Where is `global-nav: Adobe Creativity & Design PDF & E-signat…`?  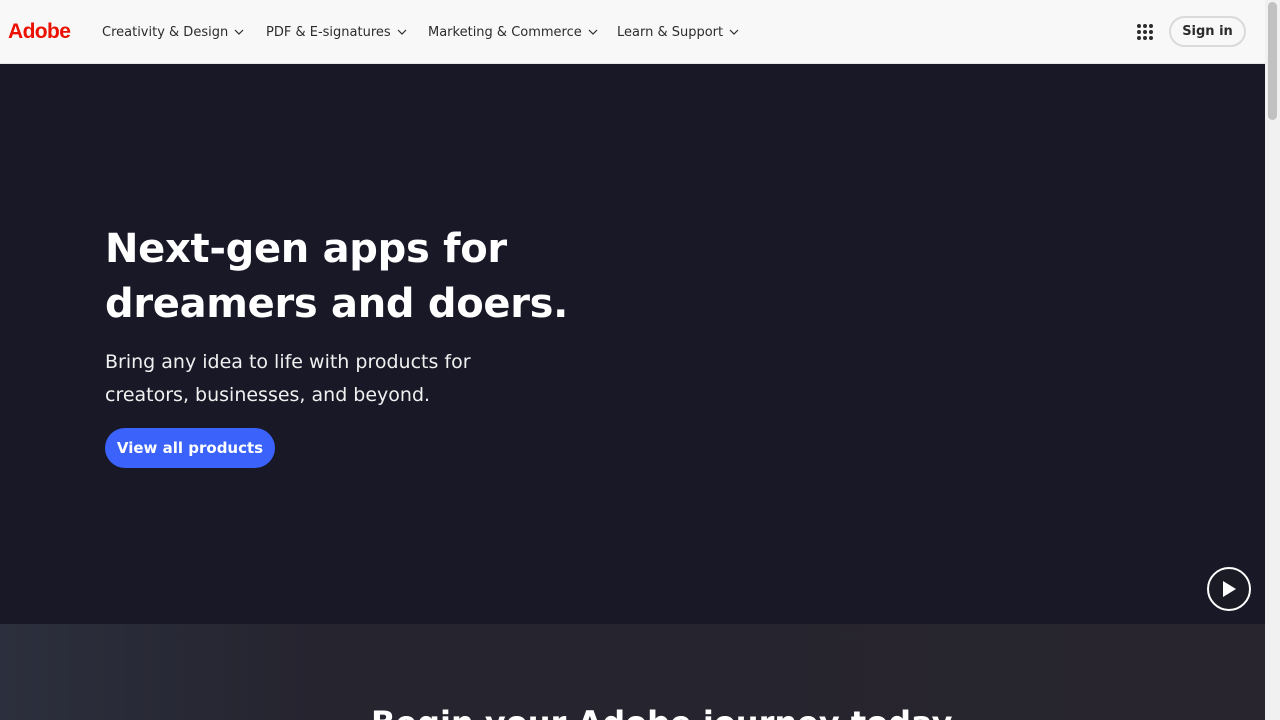 global-nav: Adobe Creativity & Design PDF & E-signat… is located at coordinates (632, 32).